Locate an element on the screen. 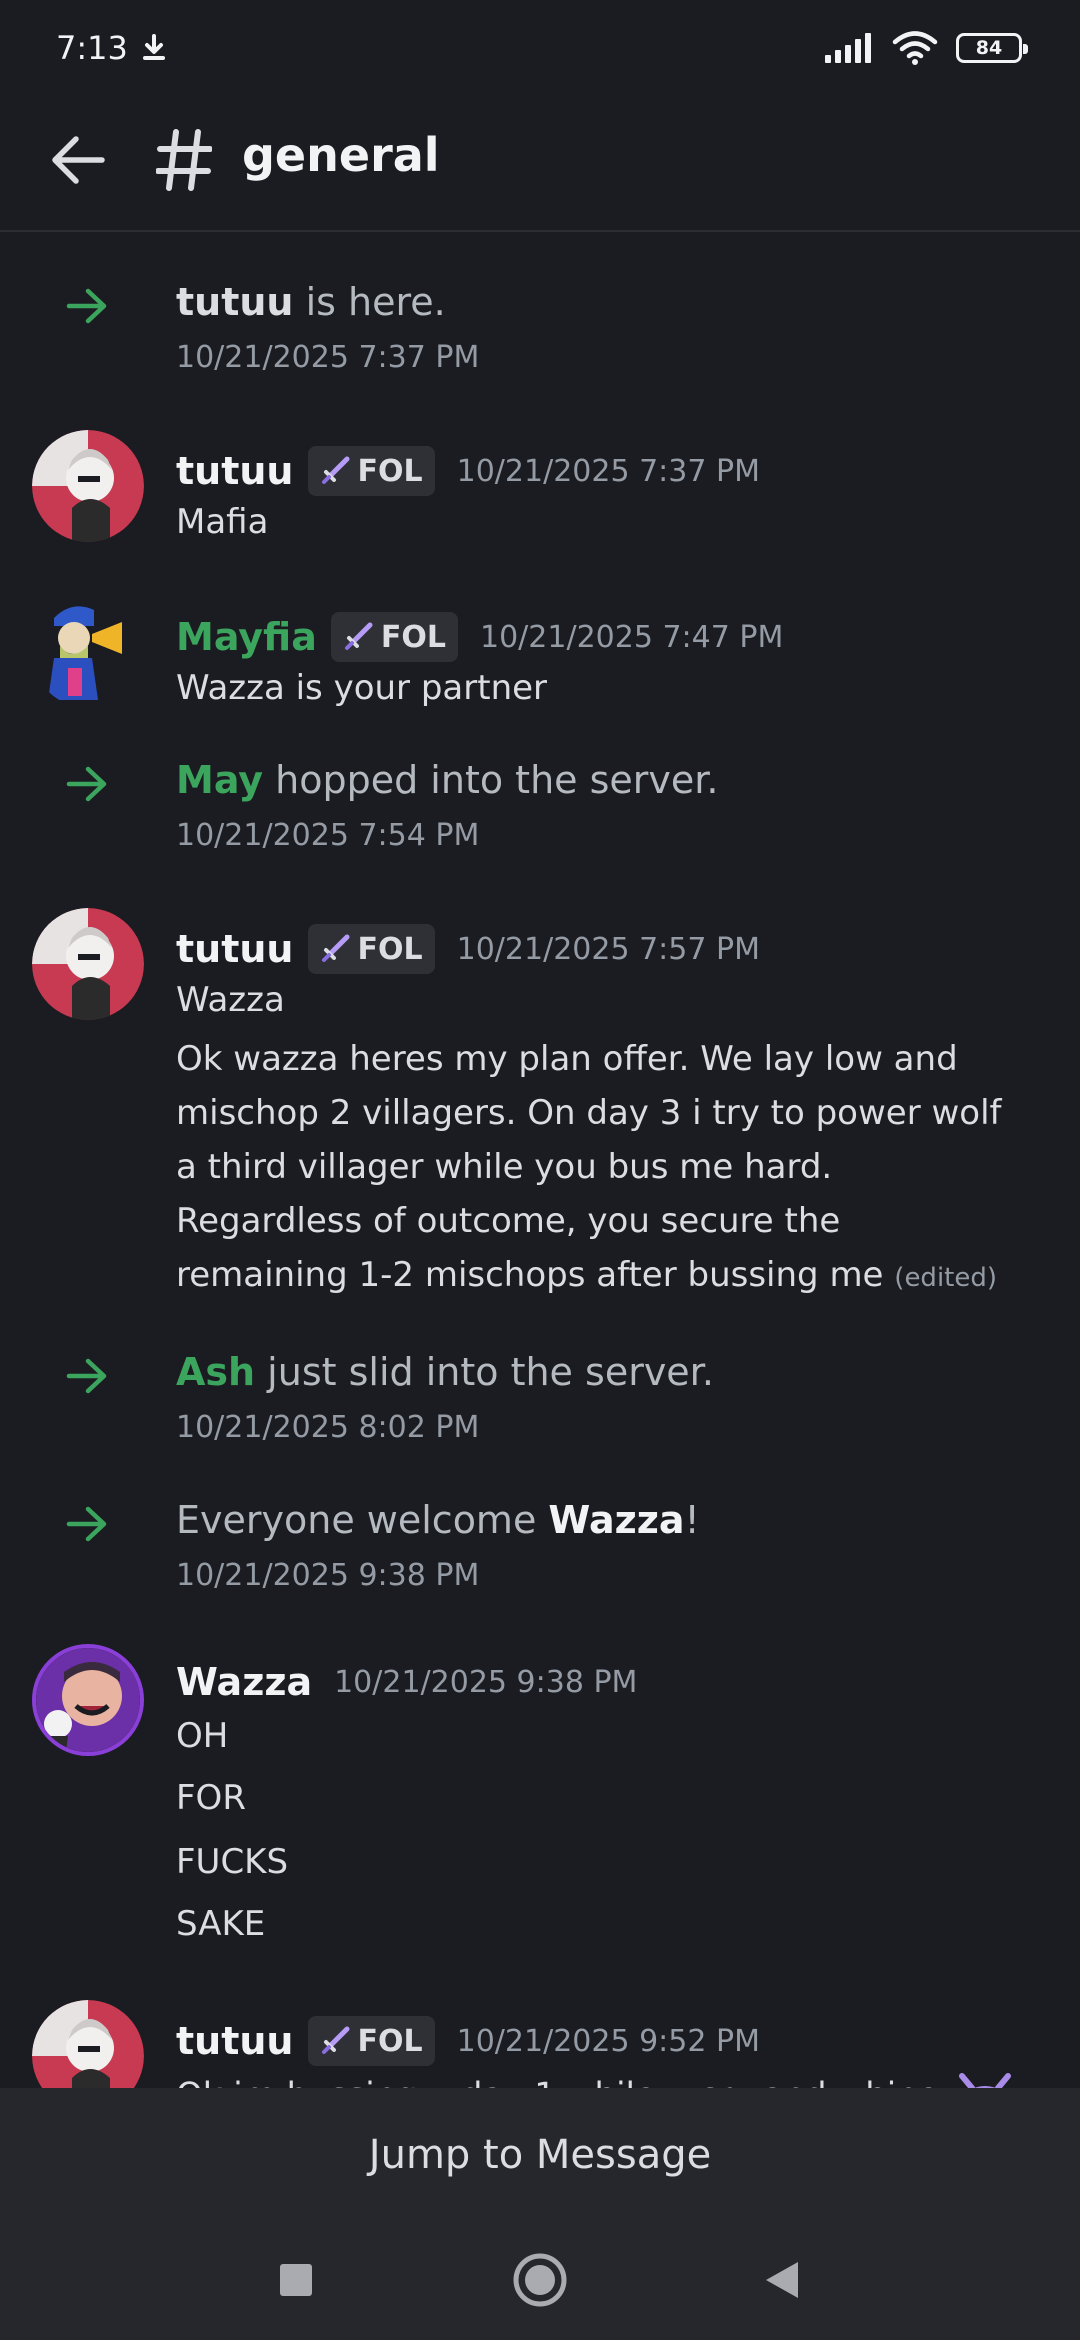  message-header: tutuu FOL 10/21/2025 7:37 PM is located at coordinates (468, 471).